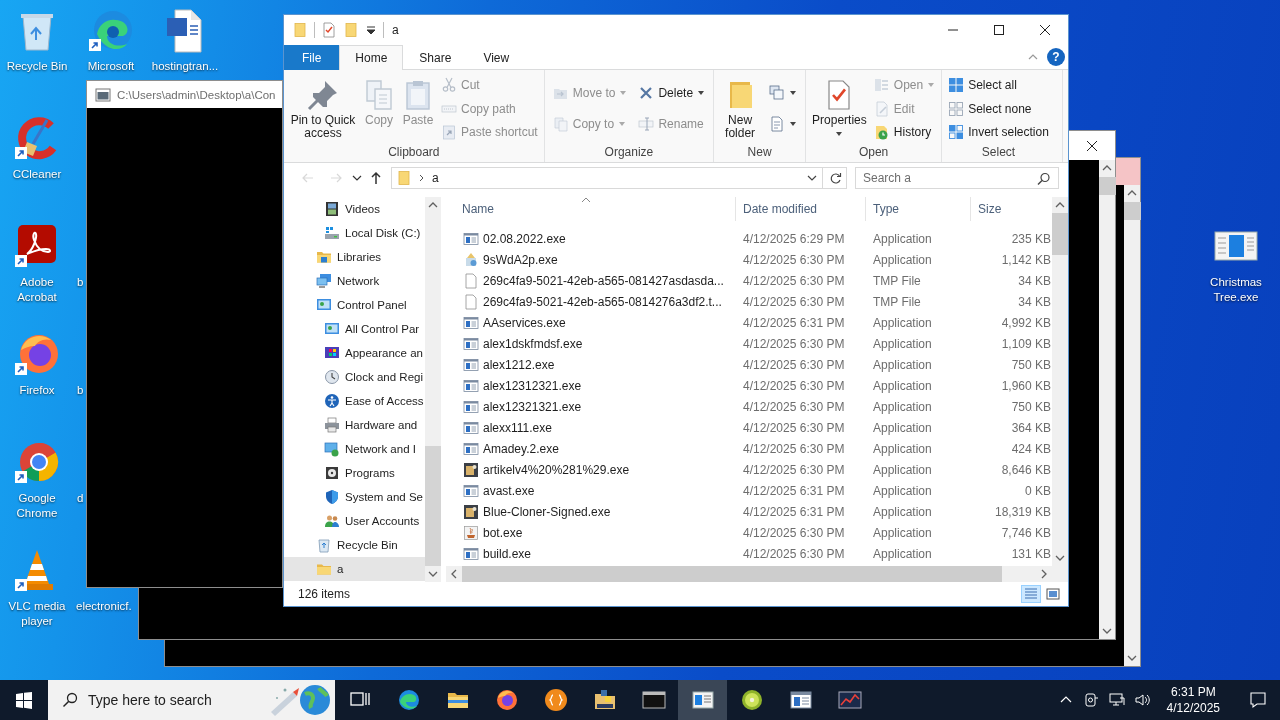  I want to click on ribbon-button: History, so click(904, 131).